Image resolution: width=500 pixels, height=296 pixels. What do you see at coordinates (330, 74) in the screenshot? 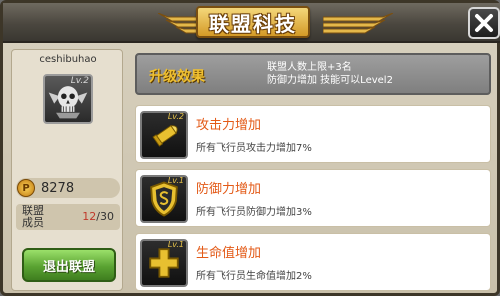
I see `upgrade-effect-text: 联盟人数上限+3名 防御力增加 技能可以Level2` at bounding box center [330, 74].